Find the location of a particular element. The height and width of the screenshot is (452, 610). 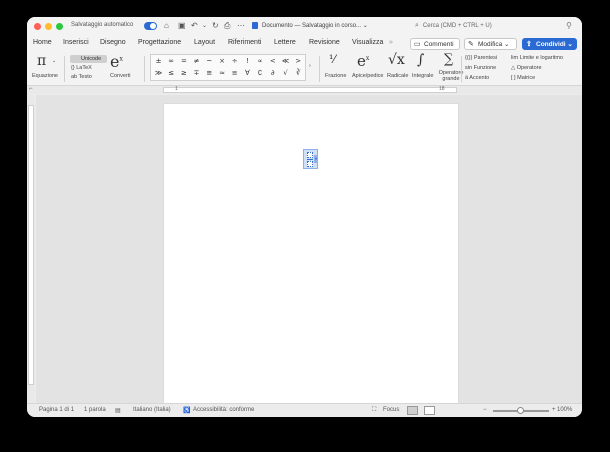

symbol-button: ≅ is located at coordinates (209, 73).